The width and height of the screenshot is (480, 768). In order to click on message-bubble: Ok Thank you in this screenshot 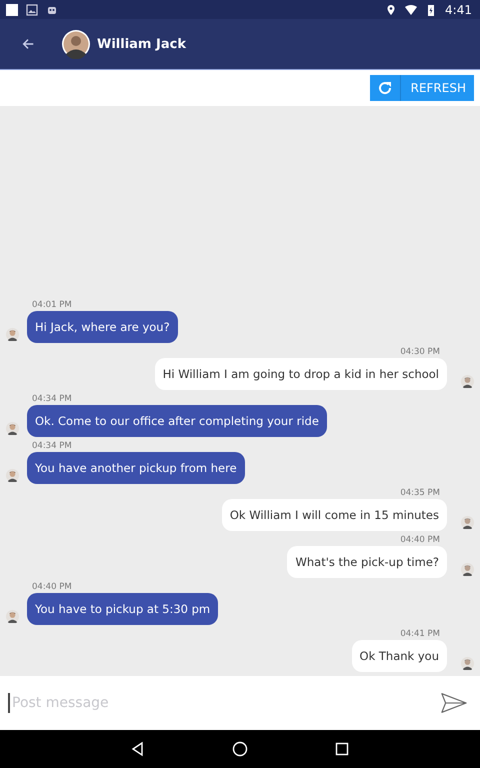, I will do `click(399, 656)`.